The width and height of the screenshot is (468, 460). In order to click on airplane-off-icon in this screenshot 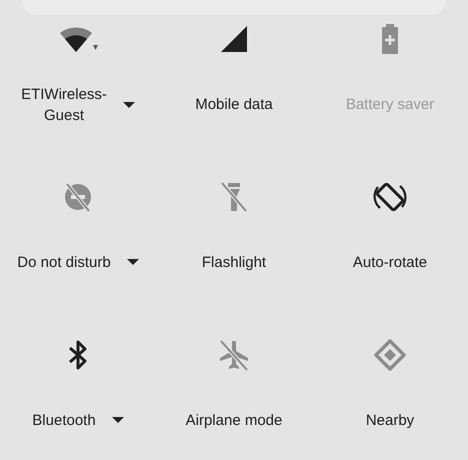, I will do `click(234, 355)`.